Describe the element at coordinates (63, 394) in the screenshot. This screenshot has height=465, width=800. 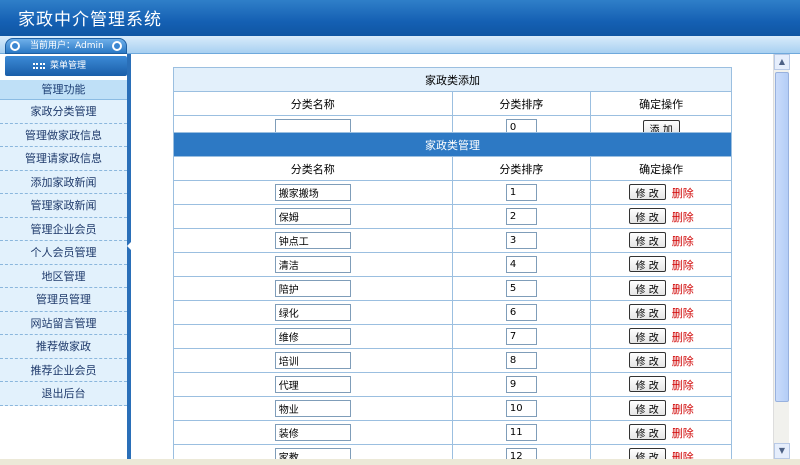
I see `sidebar-item: 退出后台` at that location.